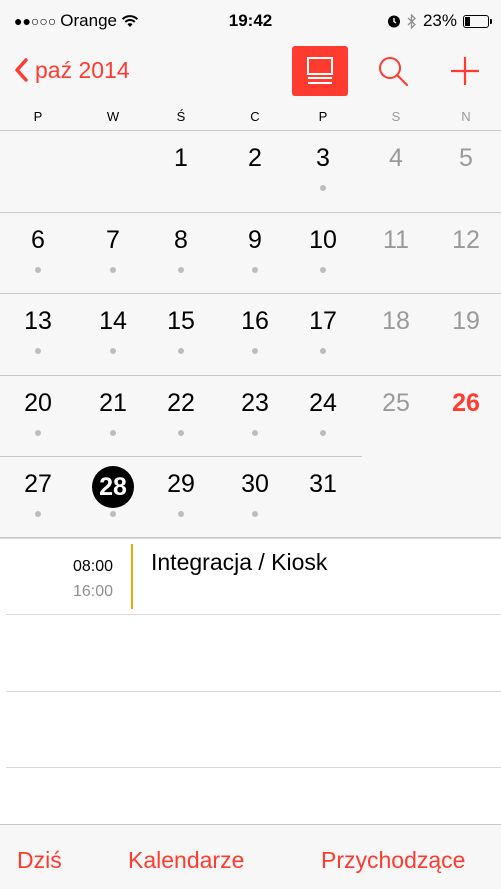 Image resolution: width=501 pixels, height=889 pixels. I want to click on day-cell: 27, so click(38, 484).